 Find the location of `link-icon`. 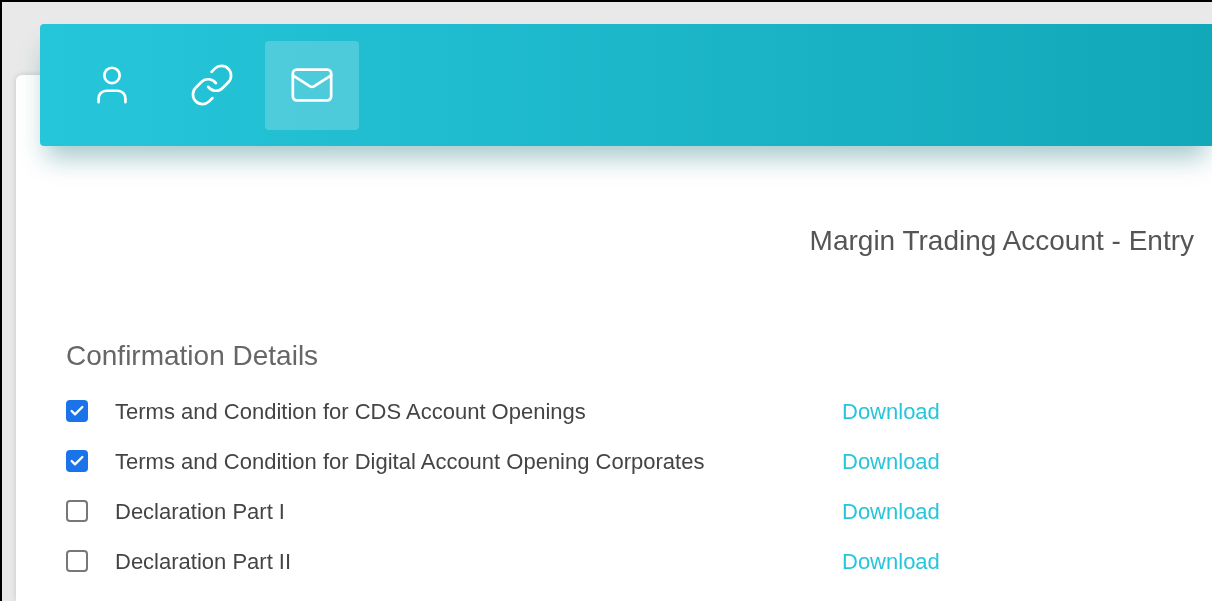

link-icon is located at coordinates (212, 85).